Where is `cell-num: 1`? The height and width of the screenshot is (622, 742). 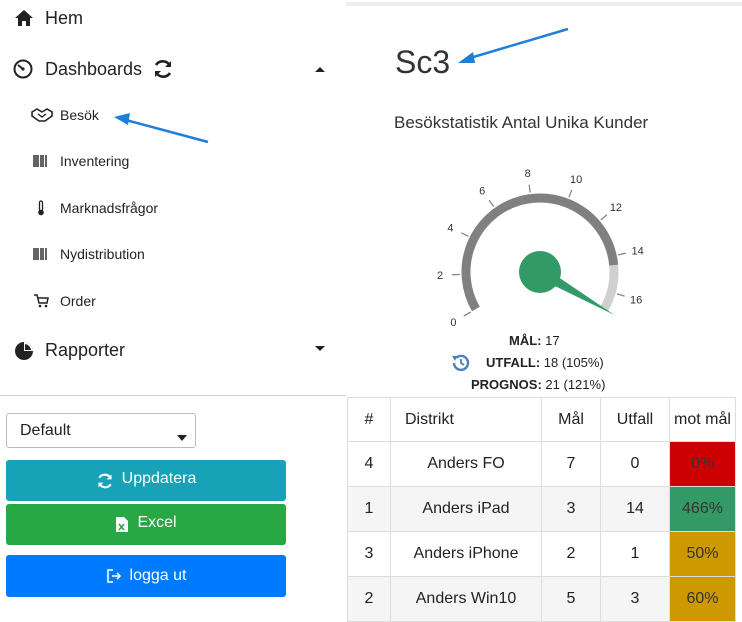 cell-num: 1 is located at coordinates (369, 509).